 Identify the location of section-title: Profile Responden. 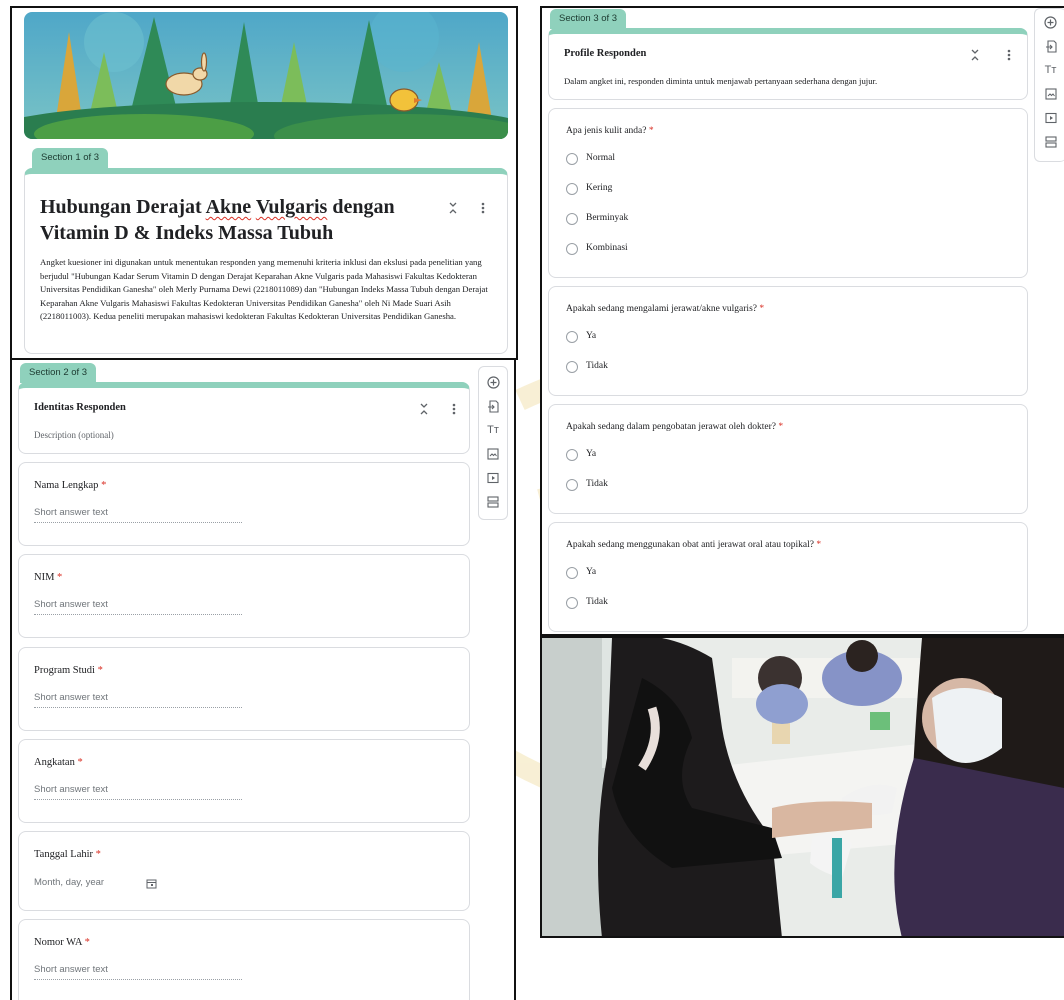
(605, 53).